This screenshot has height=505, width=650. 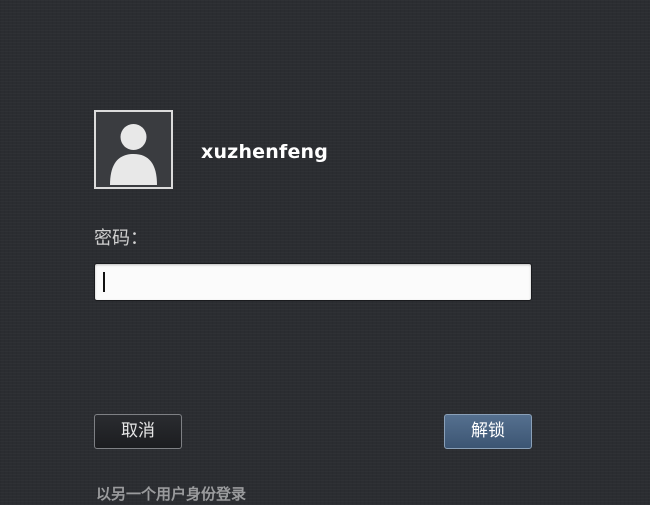 I want to click on avatar, so click(x=133, y=149).